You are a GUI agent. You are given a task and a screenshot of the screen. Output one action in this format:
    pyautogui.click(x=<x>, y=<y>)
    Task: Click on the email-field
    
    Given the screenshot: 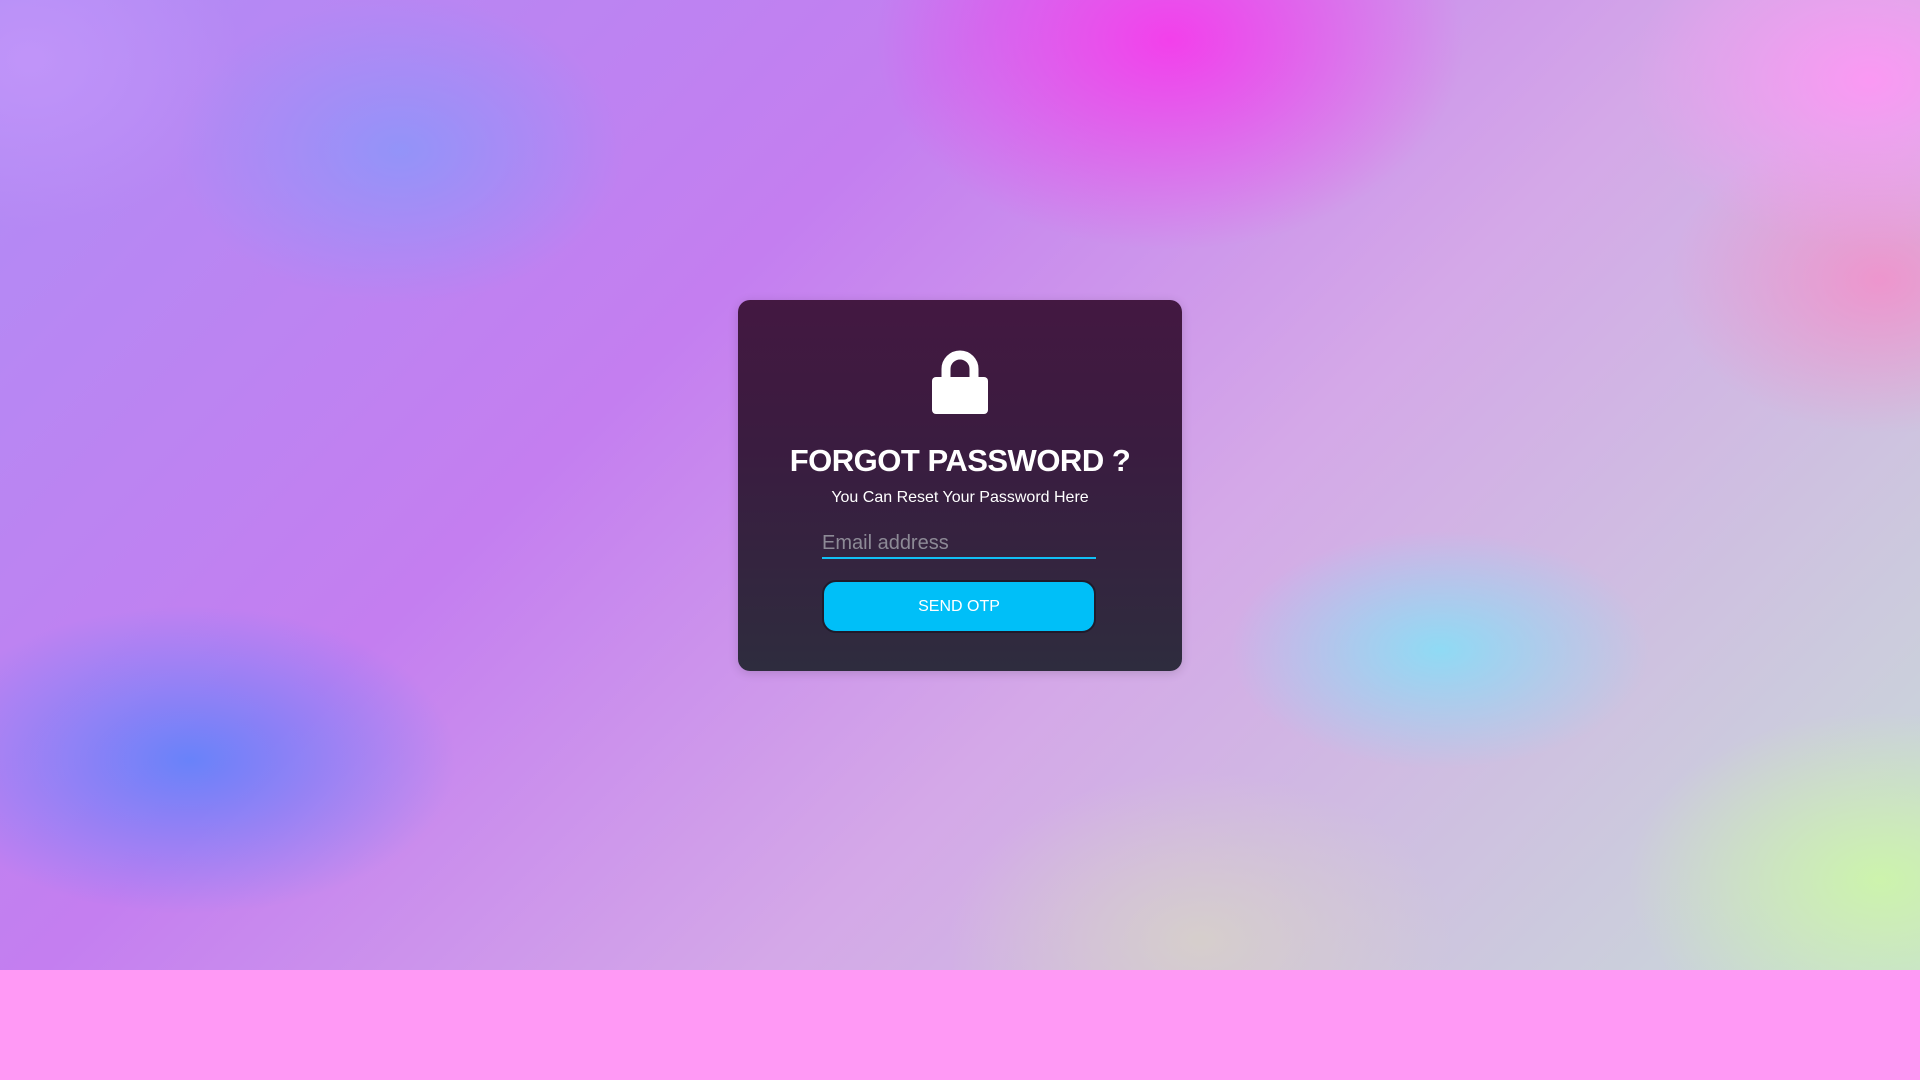 What is the action you would take?
    pyautogui.click(x=959, y=544)
    